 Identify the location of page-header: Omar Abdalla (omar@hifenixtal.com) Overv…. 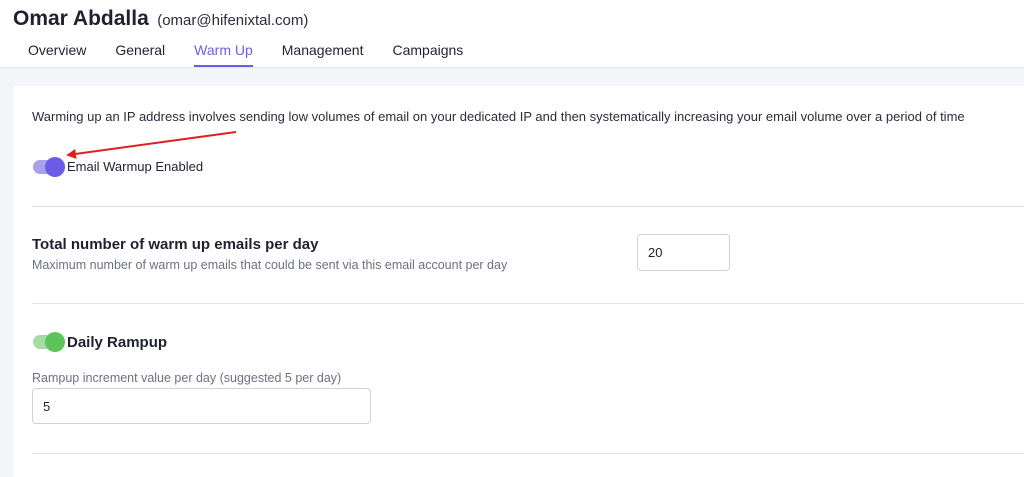
(512, 34).